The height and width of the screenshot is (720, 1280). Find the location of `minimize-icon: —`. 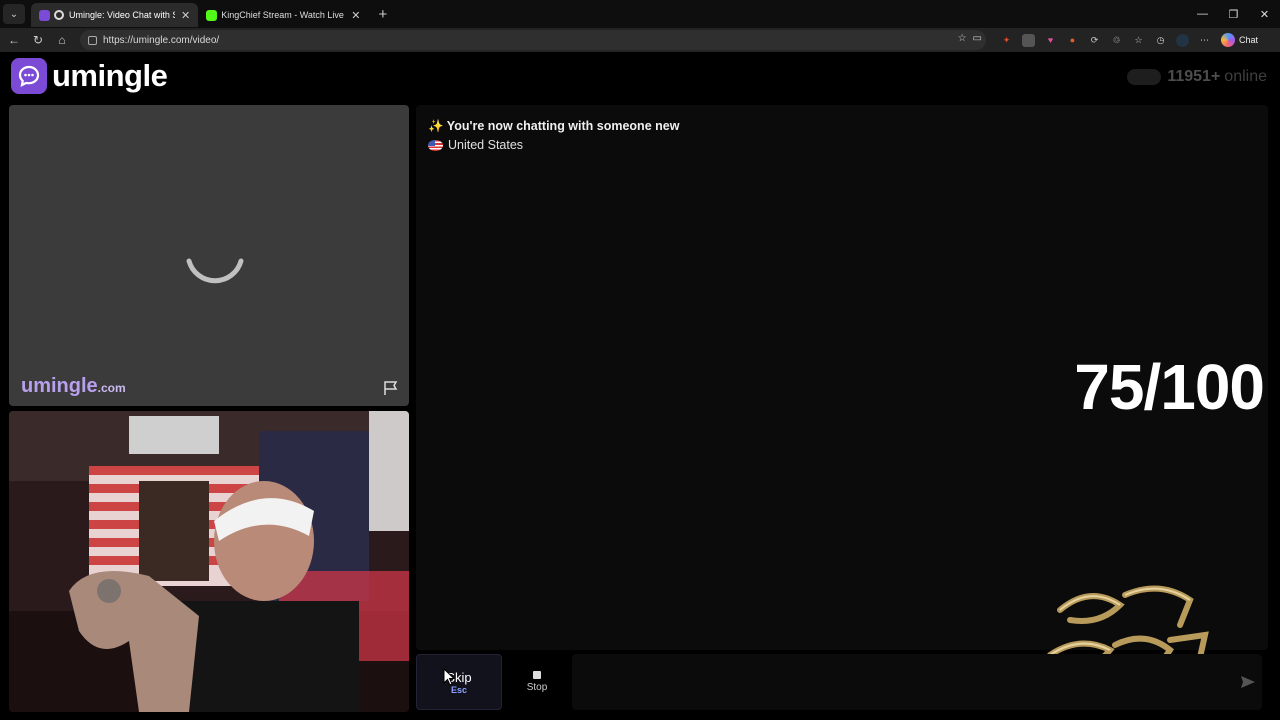

minimize-icon: — is located at coordinates (1202, 14).